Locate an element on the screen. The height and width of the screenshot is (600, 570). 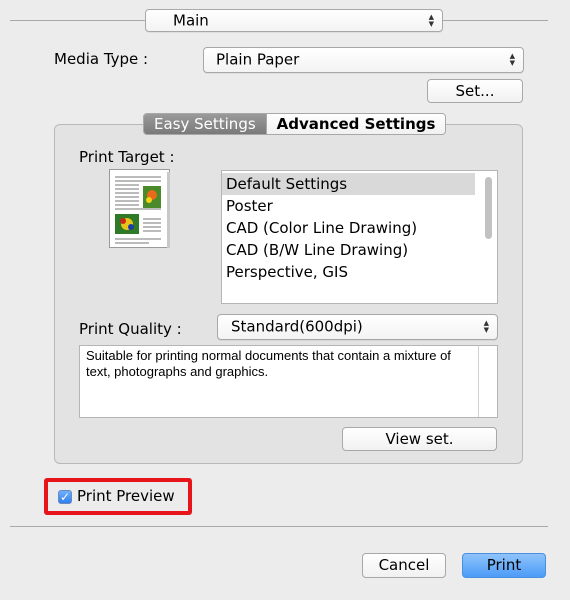
top-divider-right is located at coordinates (495, 20).